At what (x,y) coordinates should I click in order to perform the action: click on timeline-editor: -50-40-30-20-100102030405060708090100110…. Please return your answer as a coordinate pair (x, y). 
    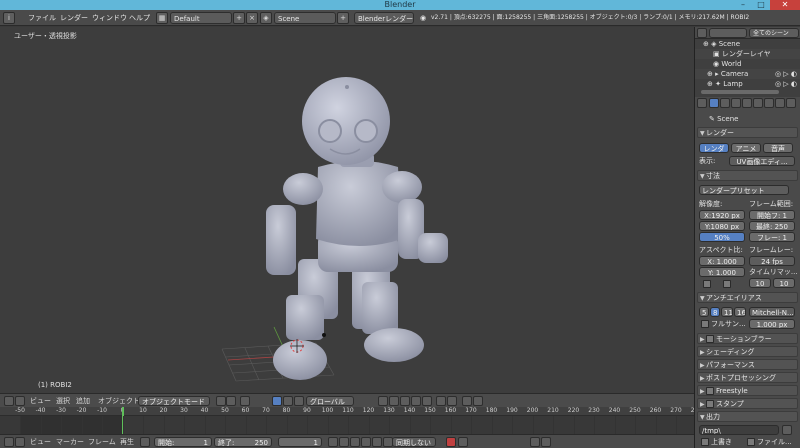
    Looking at the image, I should click on (351, 420).